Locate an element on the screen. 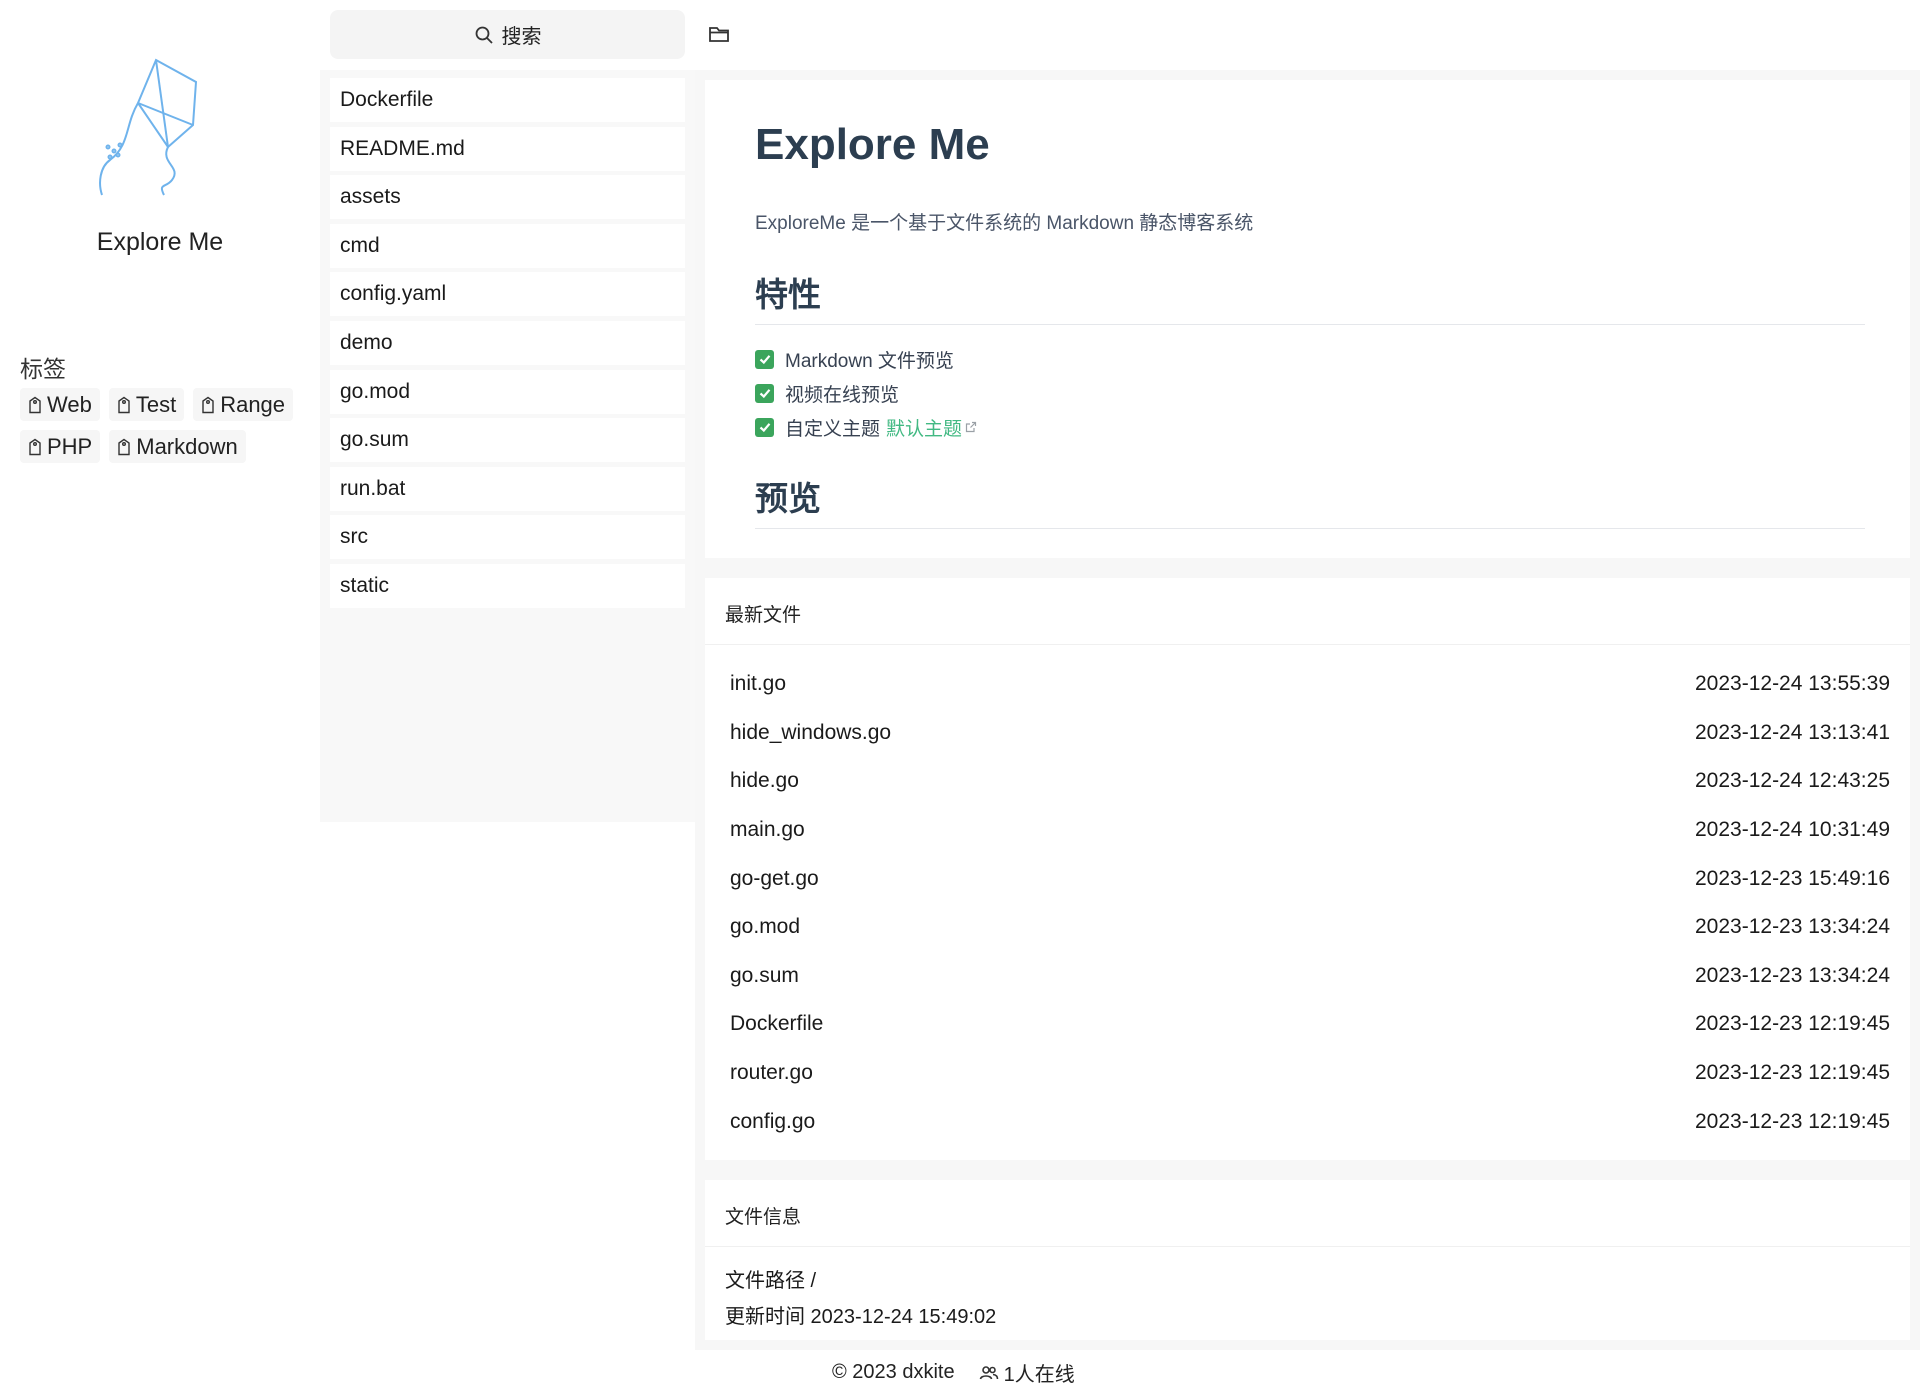 The width and height of the screenshot is (1920, 1394). tag-chip: Range is located at coordinates (243, 404).